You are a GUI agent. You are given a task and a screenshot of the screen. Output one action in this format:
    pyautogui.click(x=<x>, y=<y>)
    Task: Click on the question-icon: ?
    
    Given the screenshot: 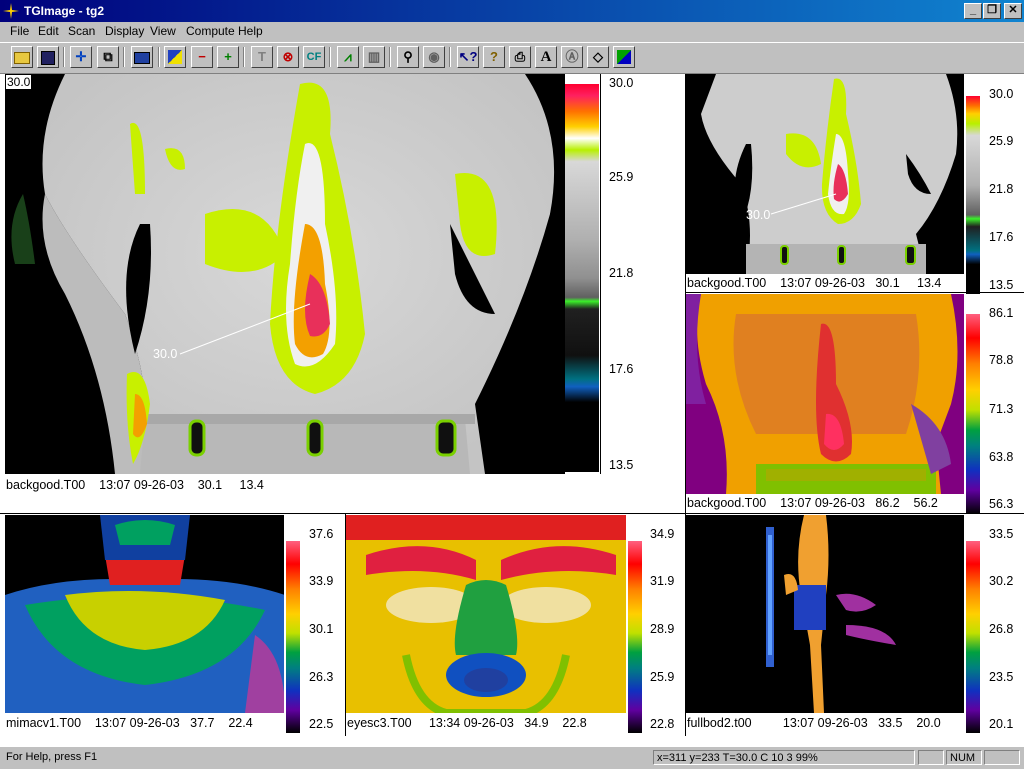 What is the action you would take?
    pyautogui.click(x=494, y=56)
    